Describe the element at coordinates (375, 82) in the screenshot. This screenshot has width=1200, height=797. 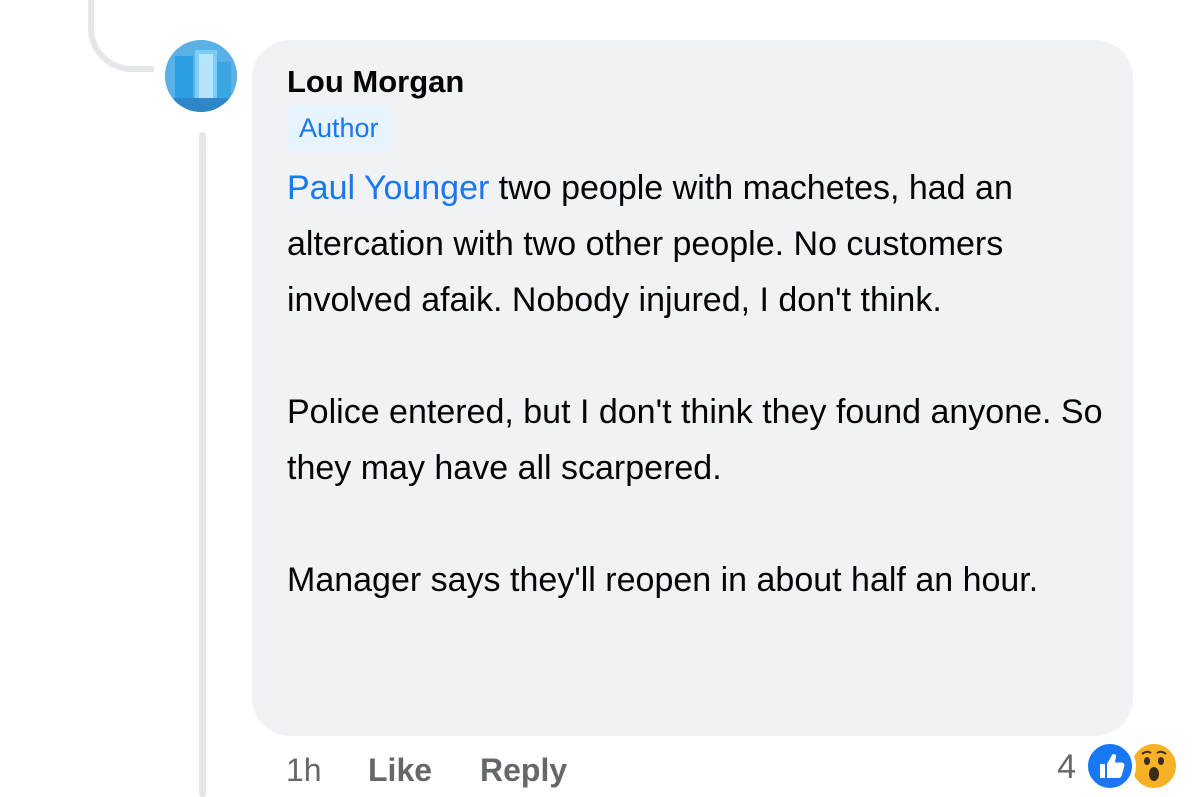
I see `comment-author-name: Lou Morgan` at that location.